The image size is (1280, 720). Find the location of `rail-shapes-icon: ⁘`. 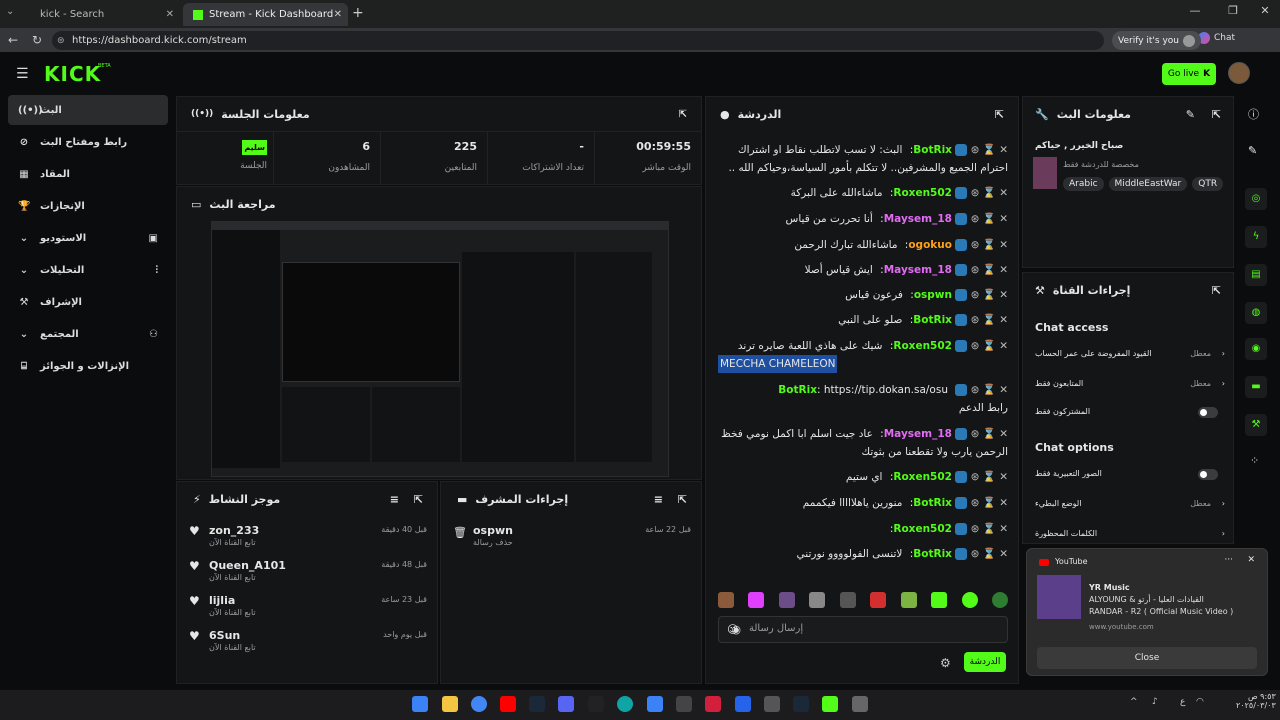

rail-shapes-icon: ⁘ is located at coordinates (1254, 460).